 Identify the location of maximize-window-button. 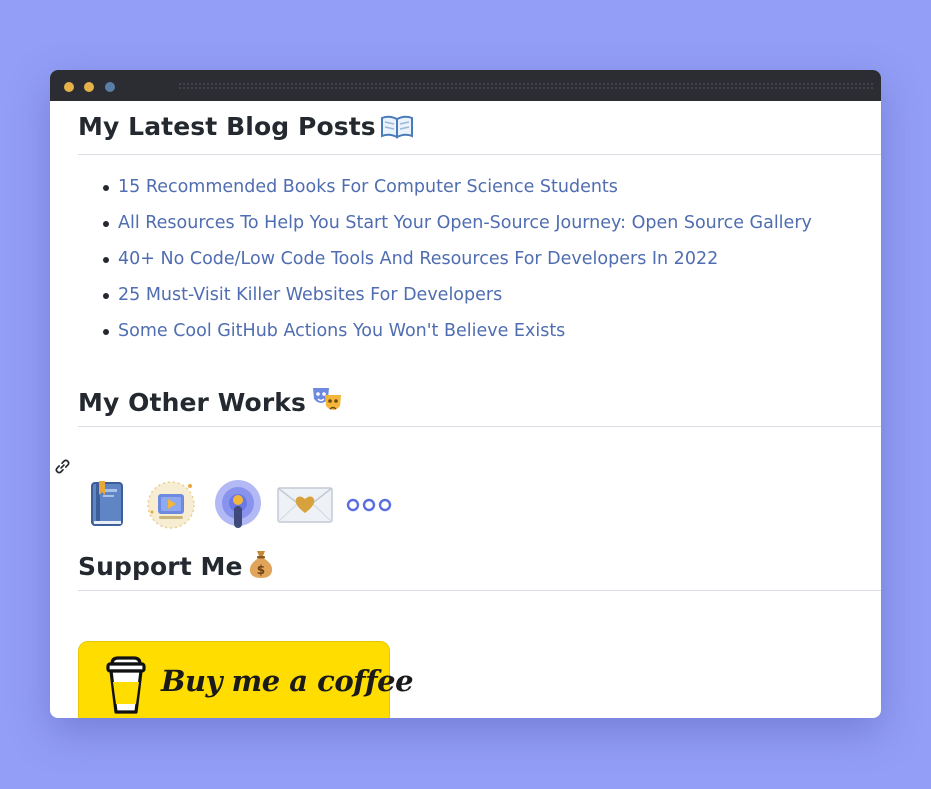
(110, 87).